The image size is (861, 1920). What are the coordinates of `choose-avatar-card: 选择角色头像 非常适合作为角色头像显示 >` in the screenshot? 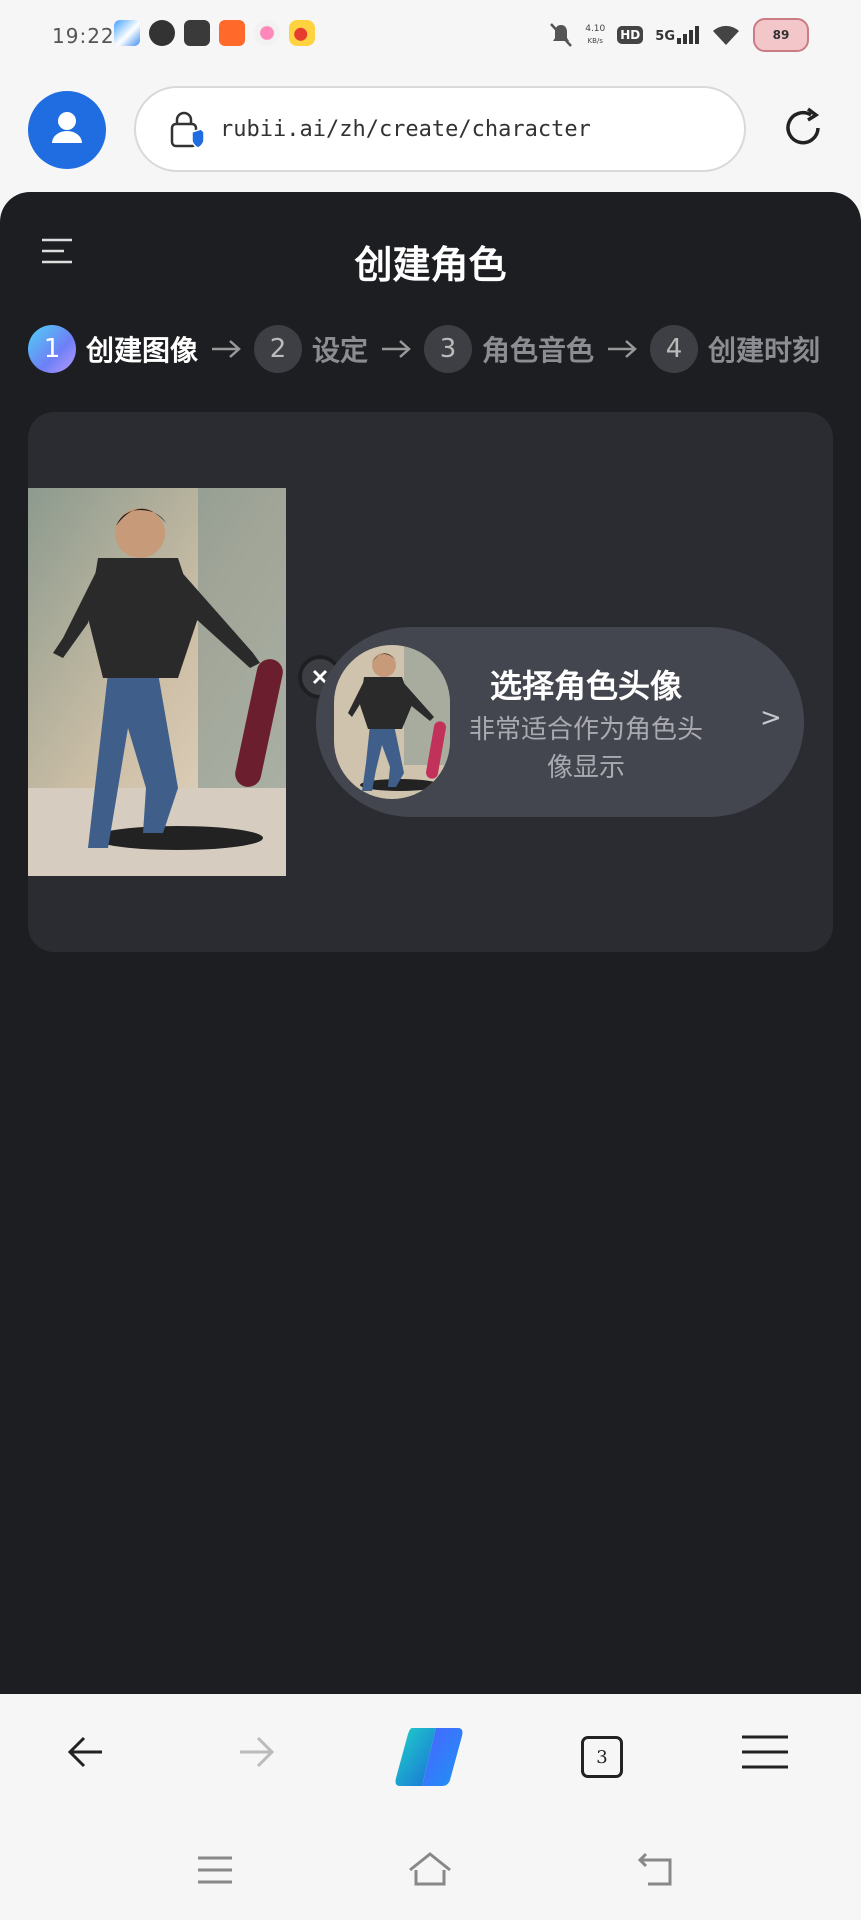 It's located at (560, 722).